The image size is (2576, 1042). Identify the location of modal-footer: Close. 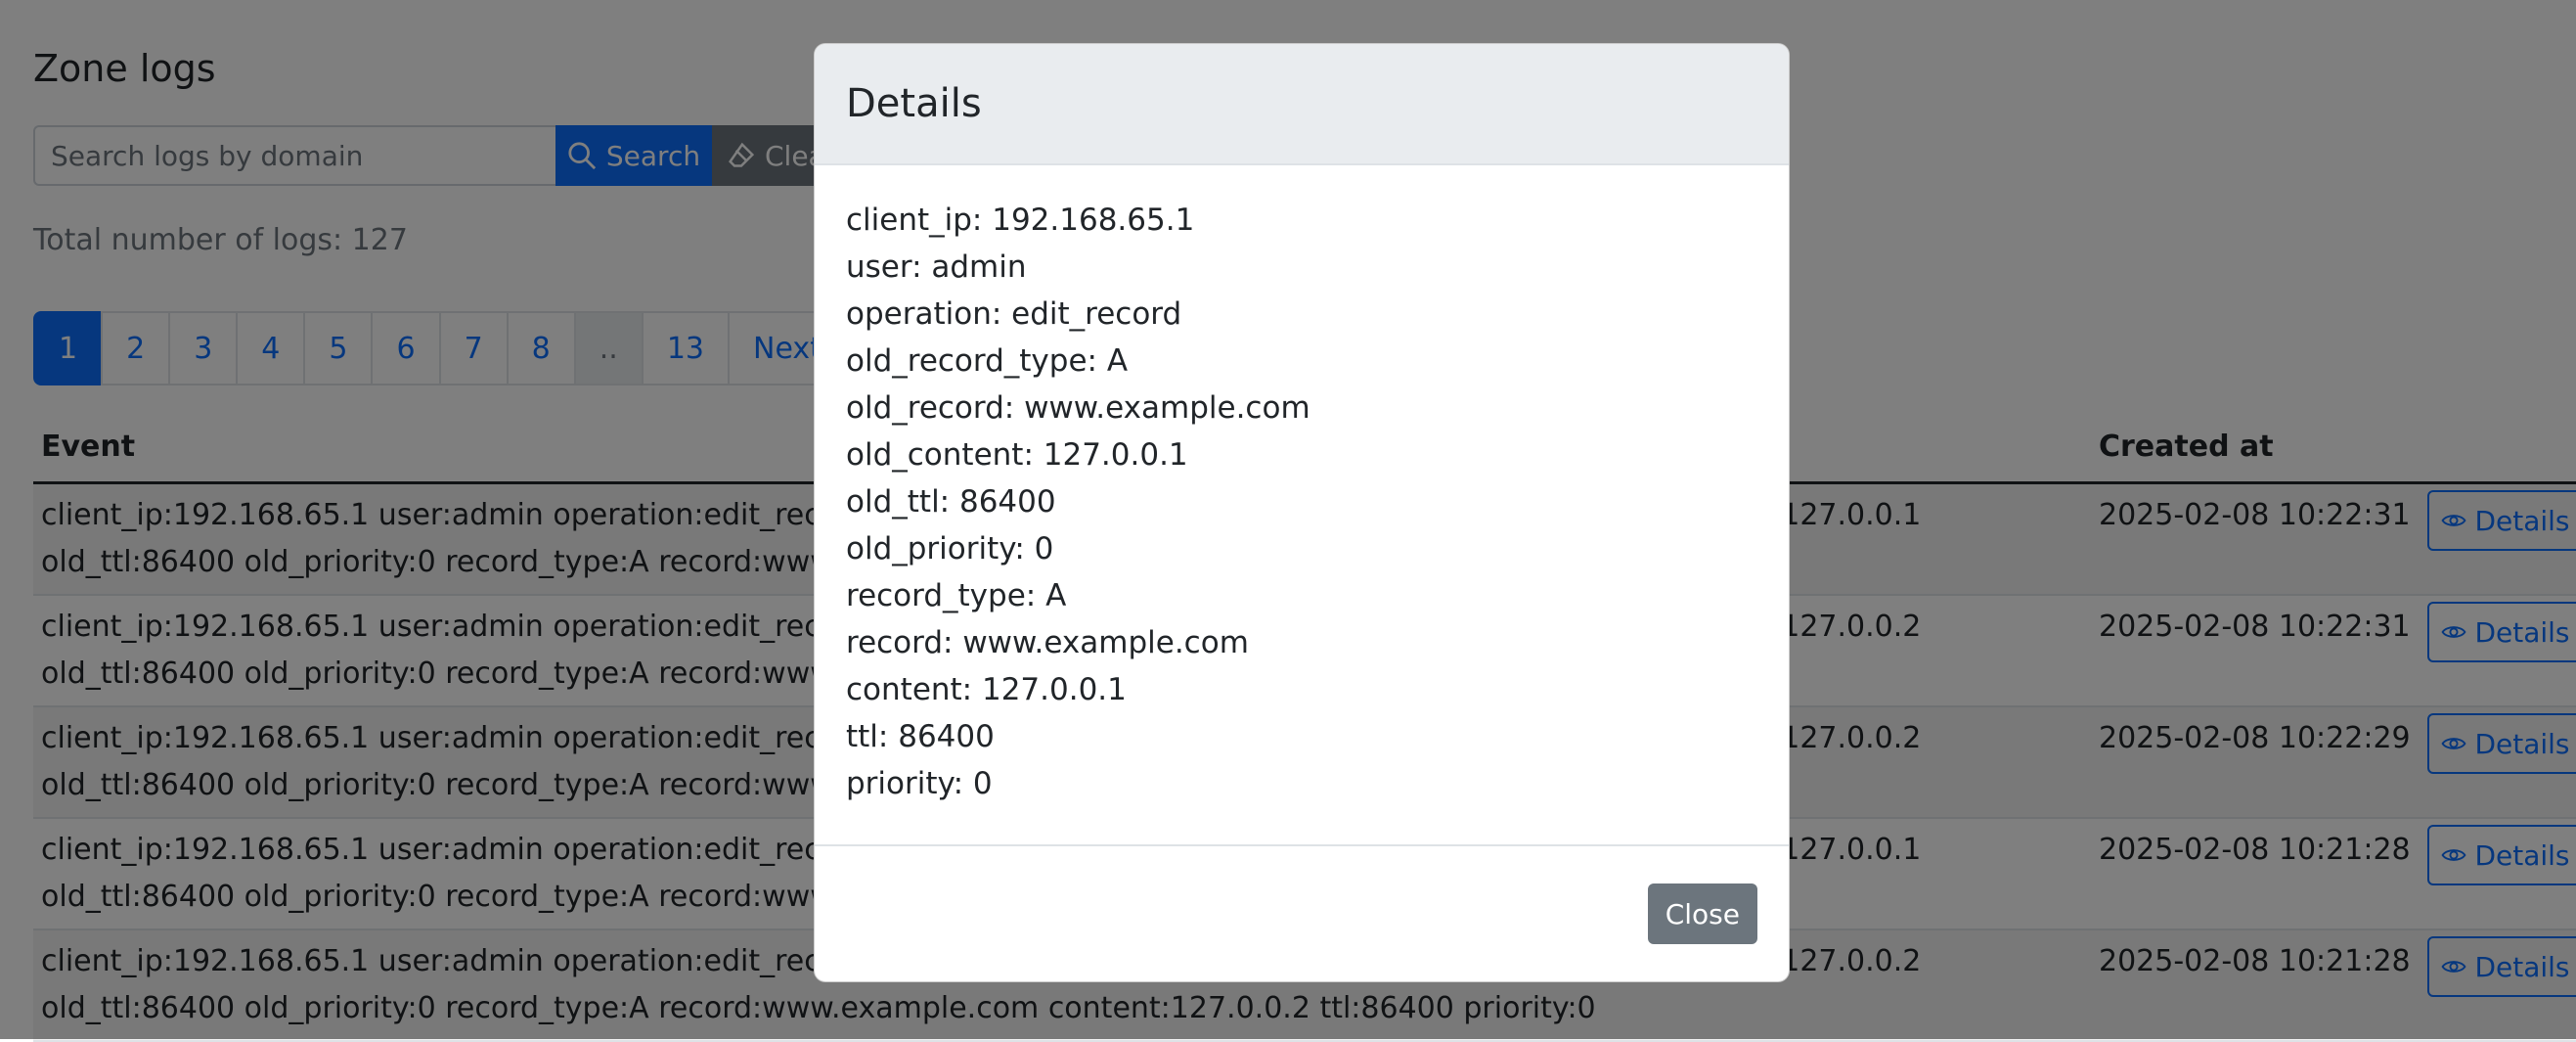
(1302, 912).